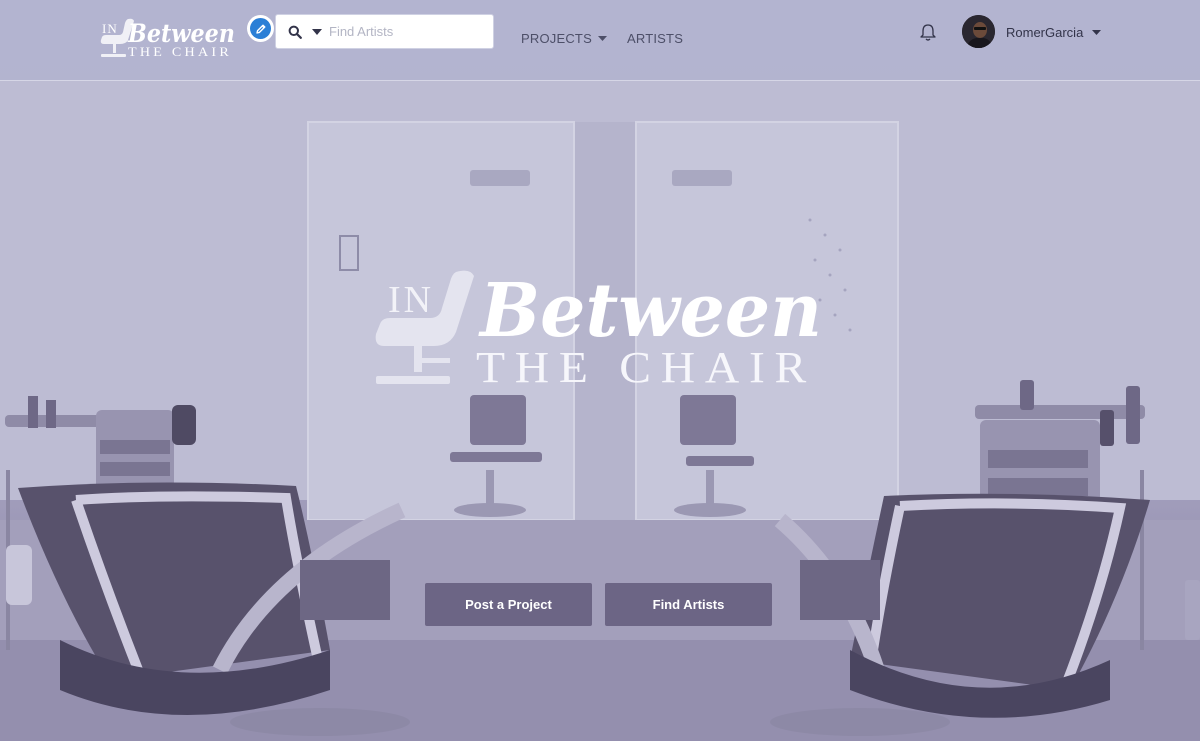 The image size is (1200, 741). What do you see at coordinates (180, 51) in the screenshot?
I see `brand-logo-the-chair: THE CHAIR` at bounding box center [180, 51].